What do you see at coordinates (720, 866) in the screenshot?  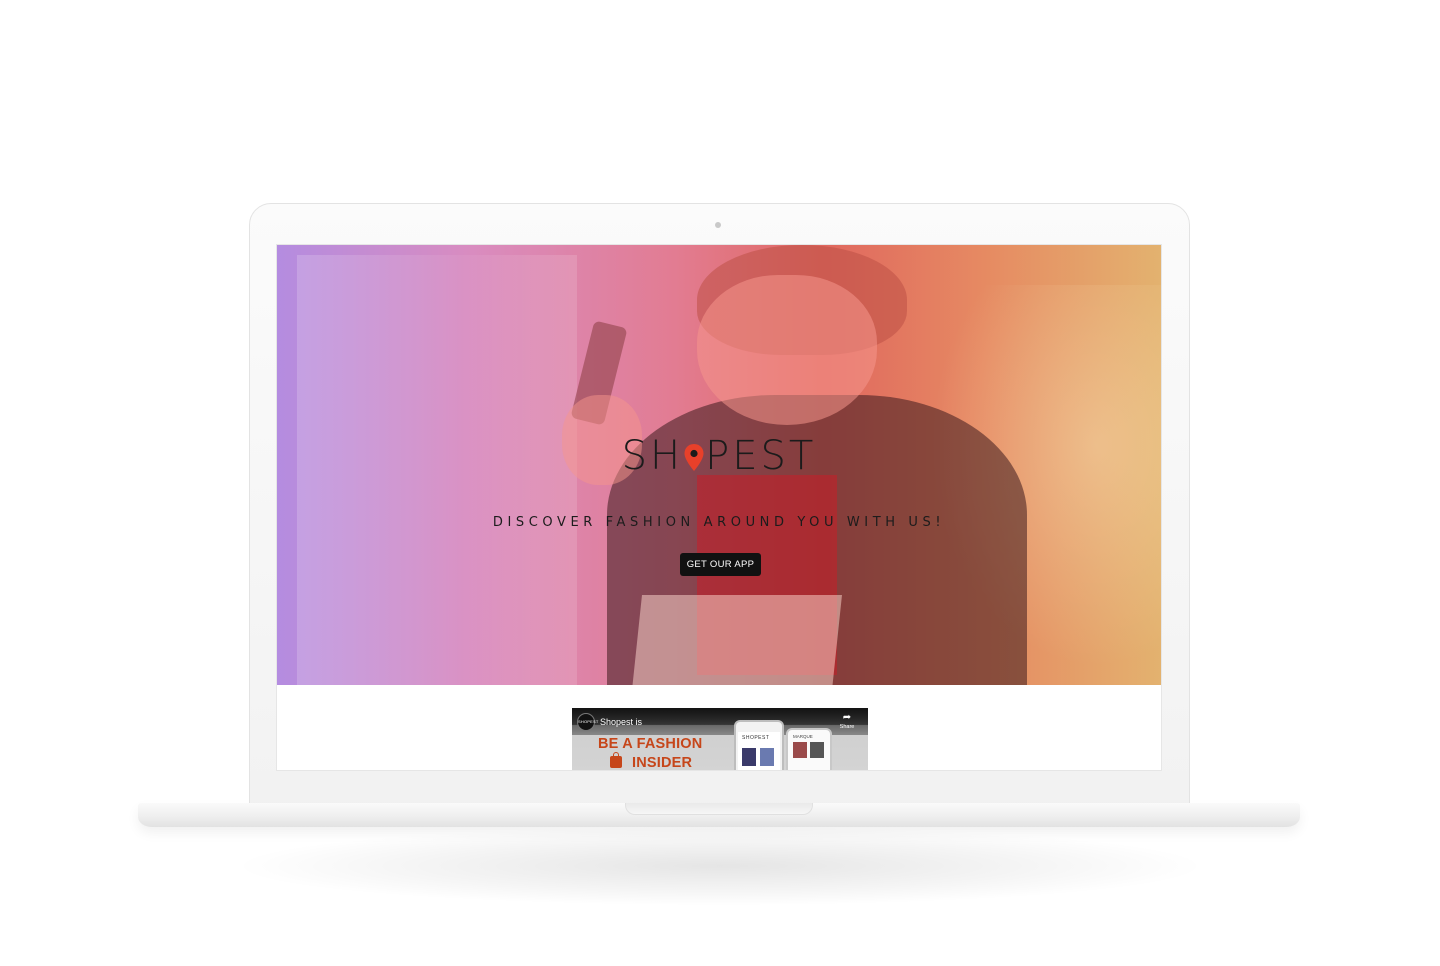 I see `laptop-shadow` at bounding box center [720, 866].